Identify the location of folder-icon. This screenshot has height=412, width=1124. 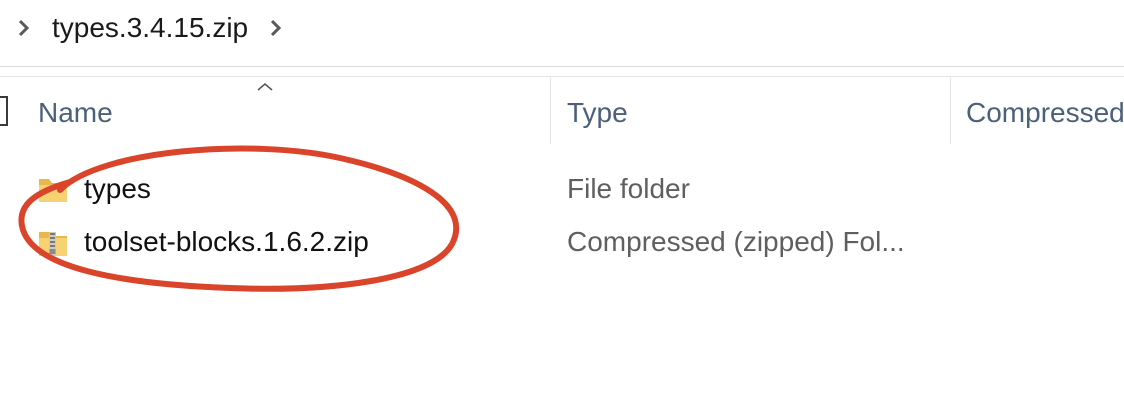
(53, 190).